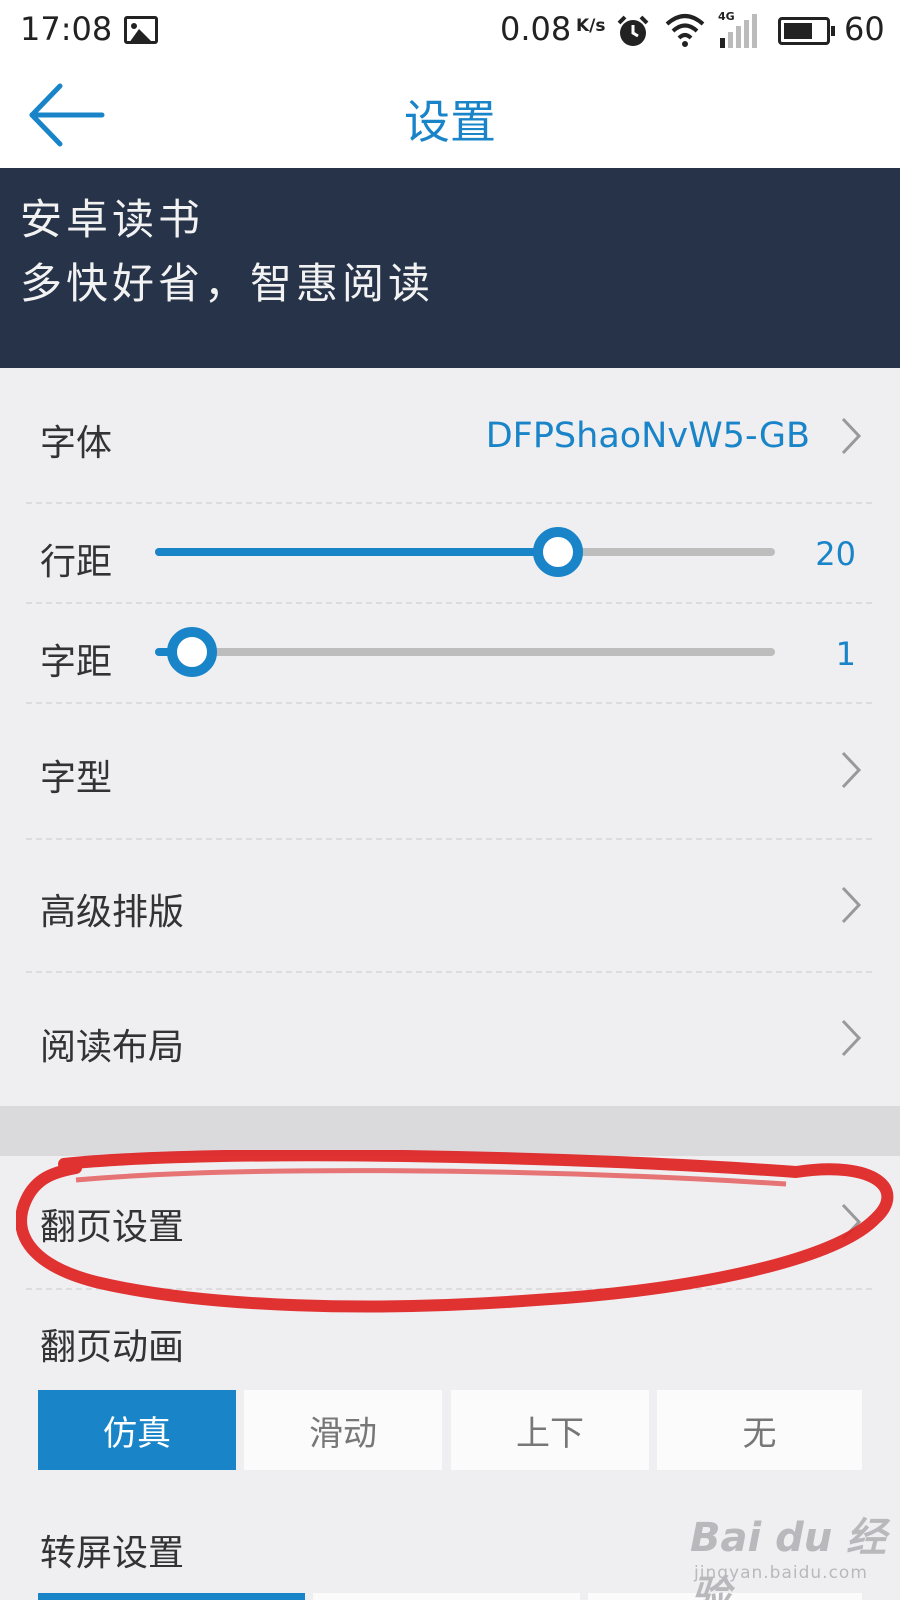 This screenshot has height=1600, width=900. Describe the element at coordinates (465, 652) in the screenshot. I see `char-spacing-slider-track` at that location.